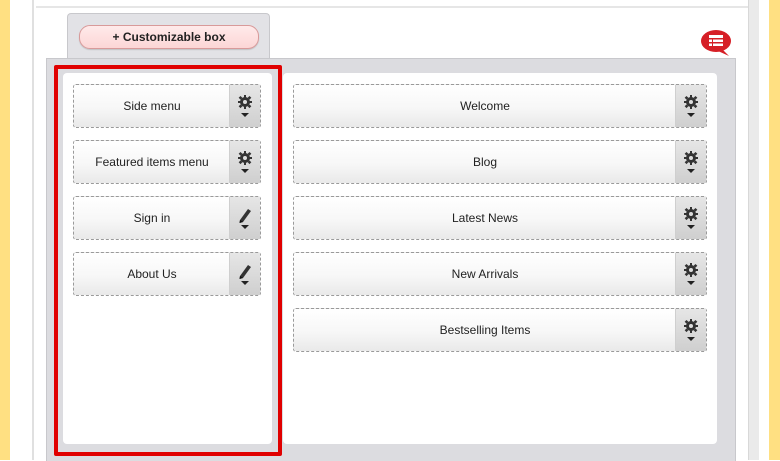 This screenshot has height=461, width=780. I want to click on right-margin, so click(753, 230).